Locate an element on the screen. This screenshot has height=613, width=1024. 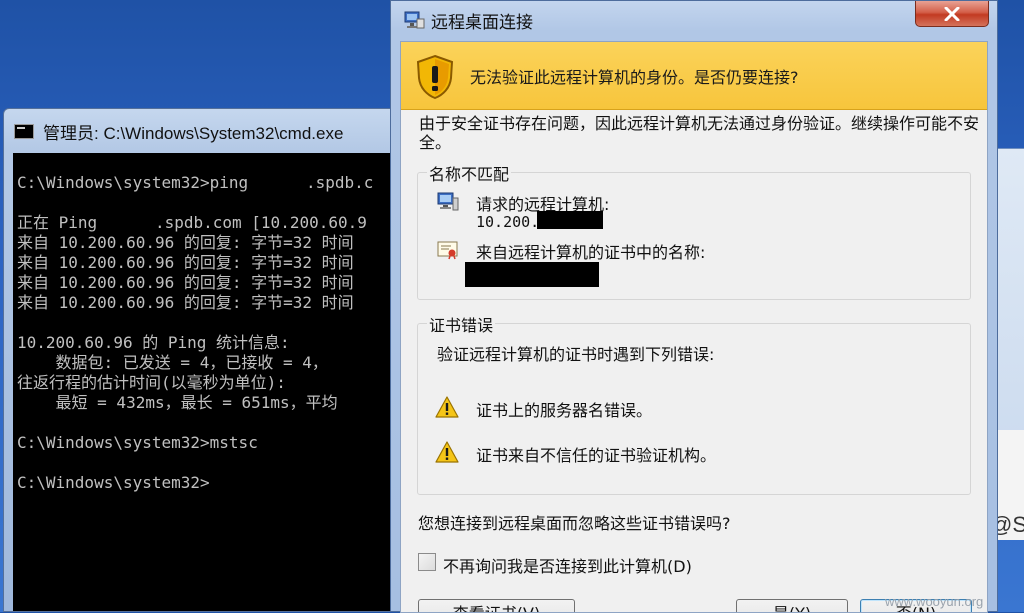
certificate-icon is located at coordinates (447, 250).